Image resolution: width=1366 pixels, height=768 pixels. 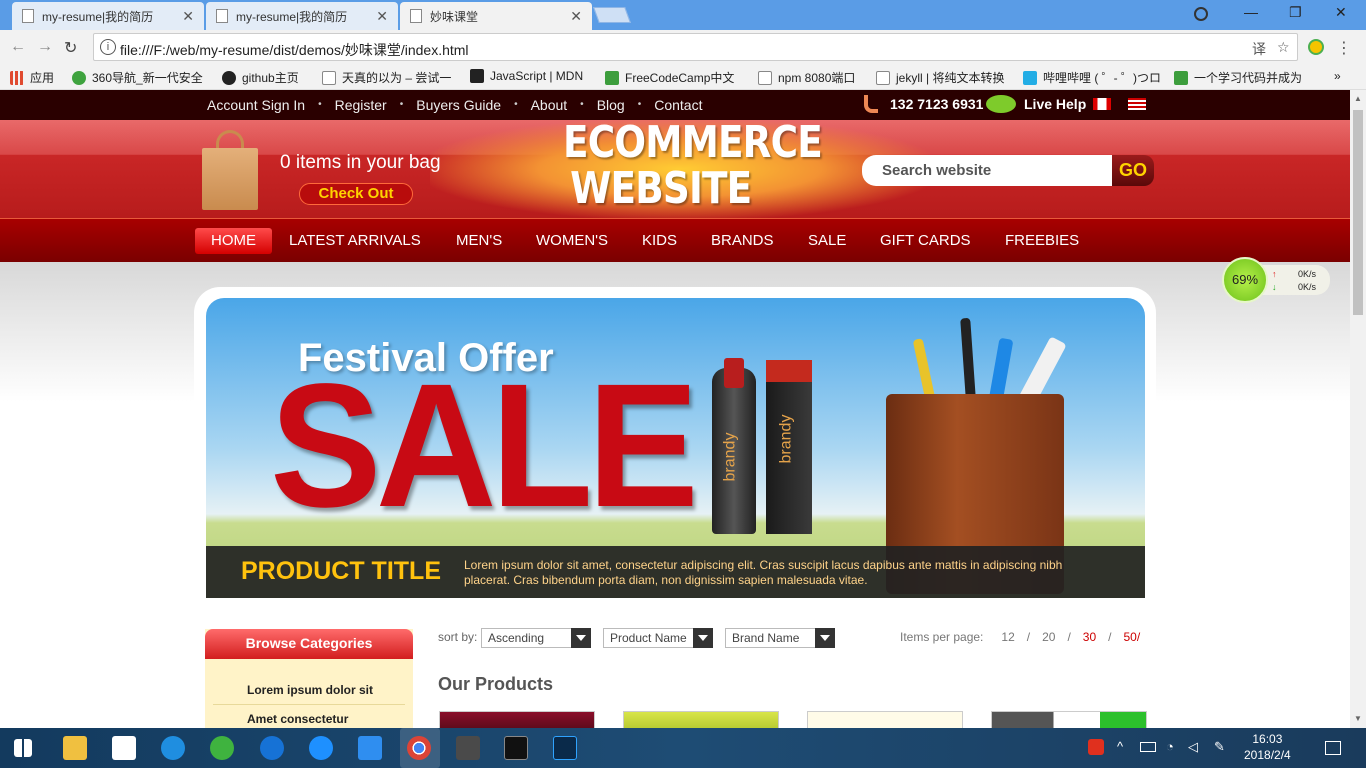 What do you see at coordinates (659, 240) in the screenshot?
I see `nav-kids: KIDS` at bounding box center [659, 240].